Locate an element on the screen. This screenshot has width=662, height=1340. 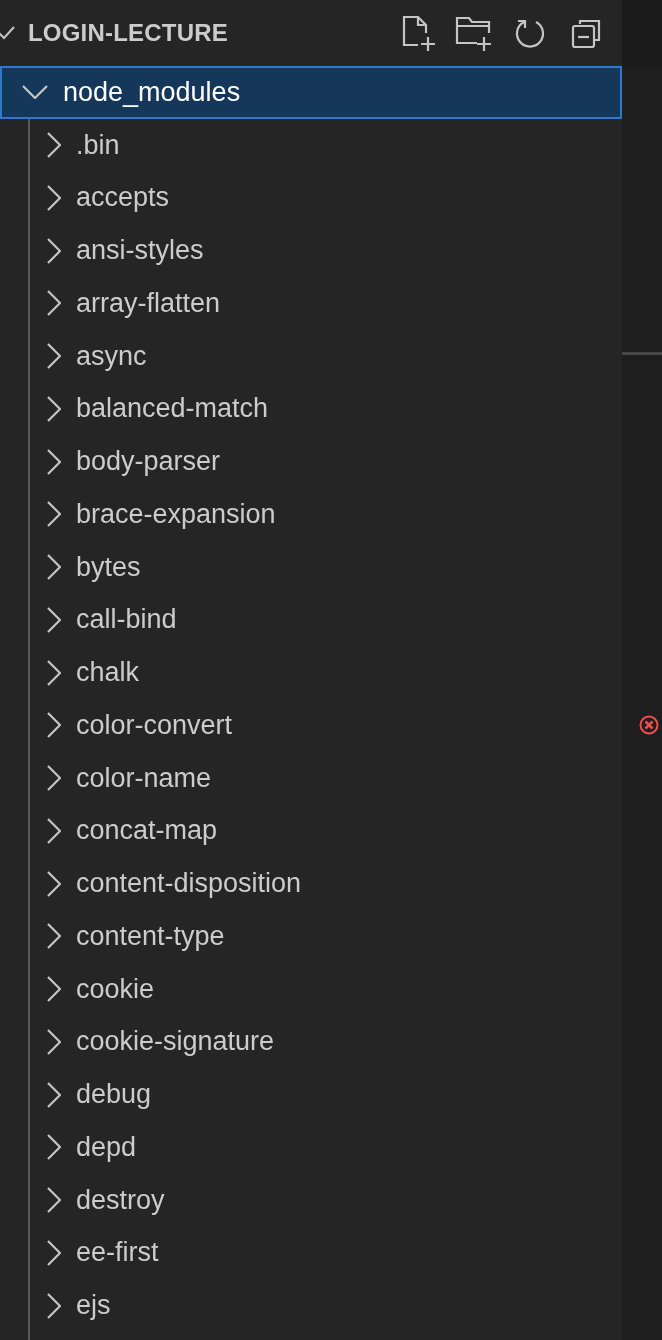
folder-item: color-convert is located at coordinates (326, 725).